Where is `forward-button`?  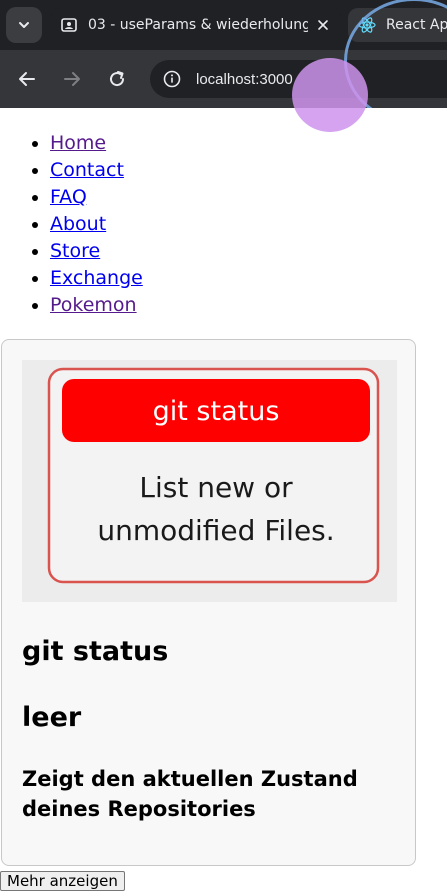 forward-button is located at coordinates (72, 79).